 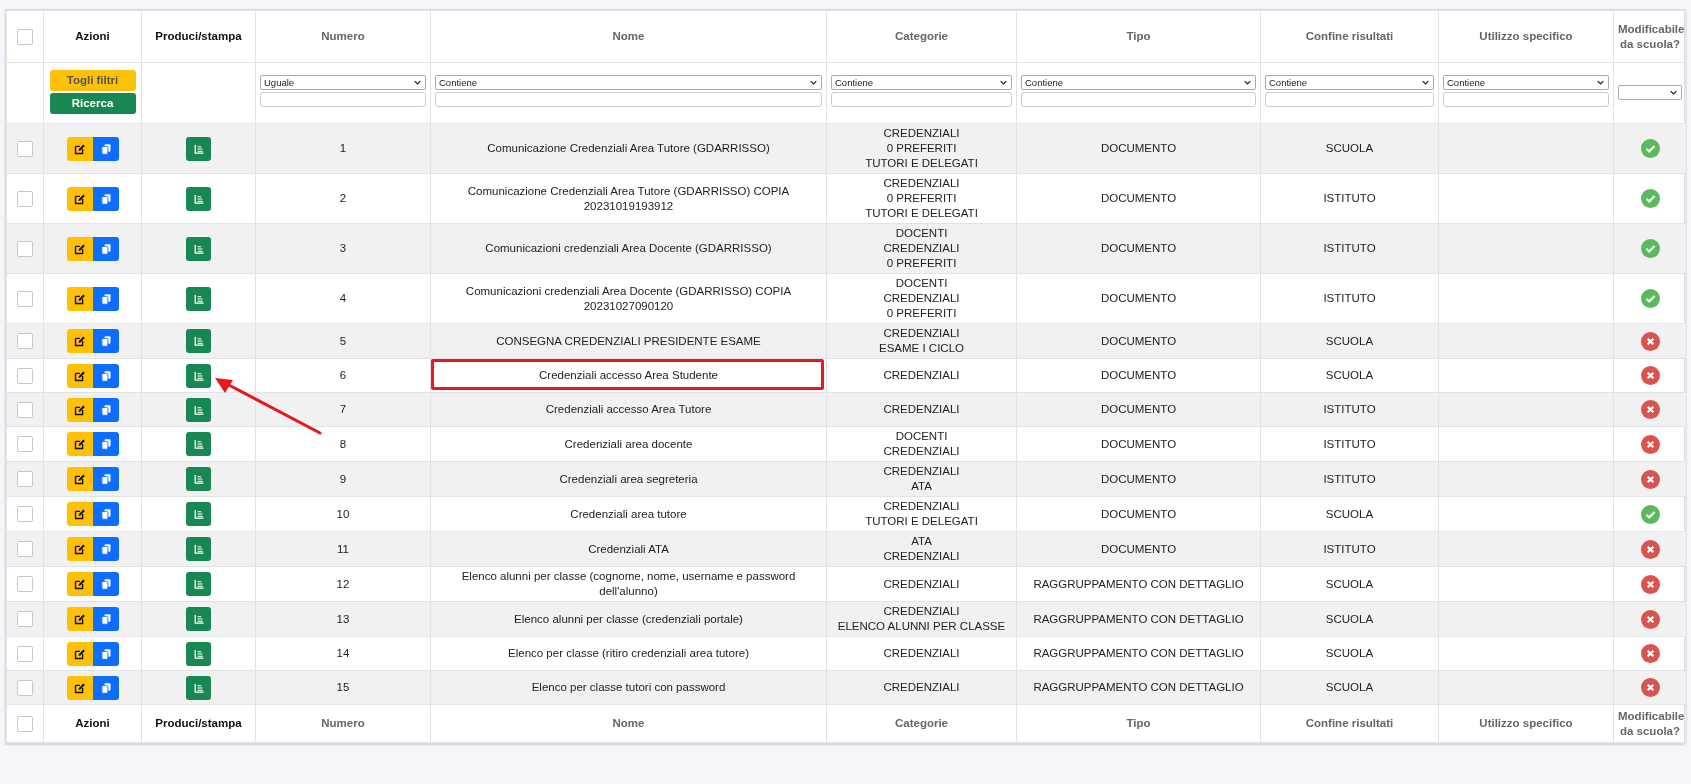 I want to click on category-text: TUTORI E DELEGATI, so click(x=921, y=521).